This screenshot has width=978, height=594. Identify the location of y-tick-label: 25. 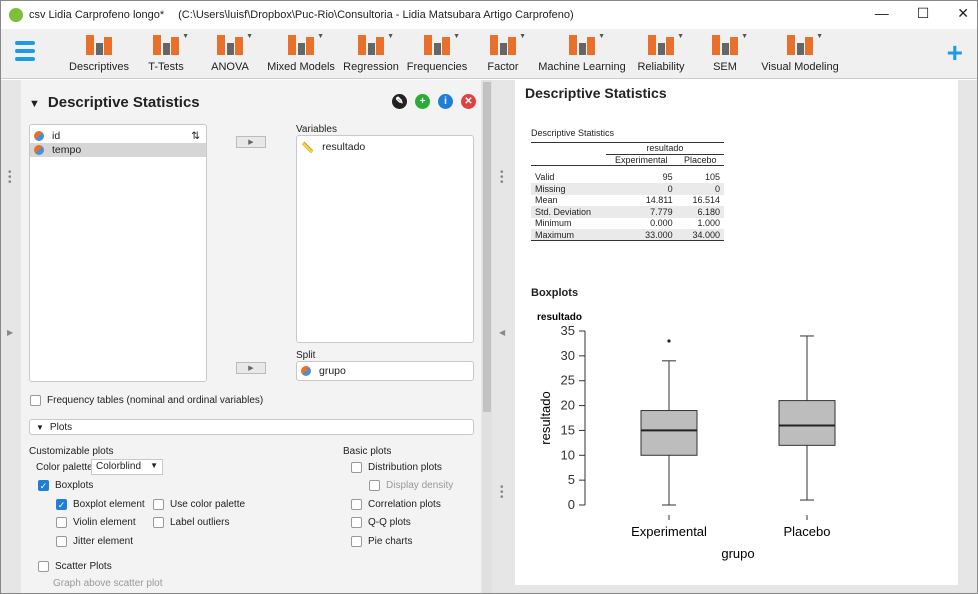
(568, 380).